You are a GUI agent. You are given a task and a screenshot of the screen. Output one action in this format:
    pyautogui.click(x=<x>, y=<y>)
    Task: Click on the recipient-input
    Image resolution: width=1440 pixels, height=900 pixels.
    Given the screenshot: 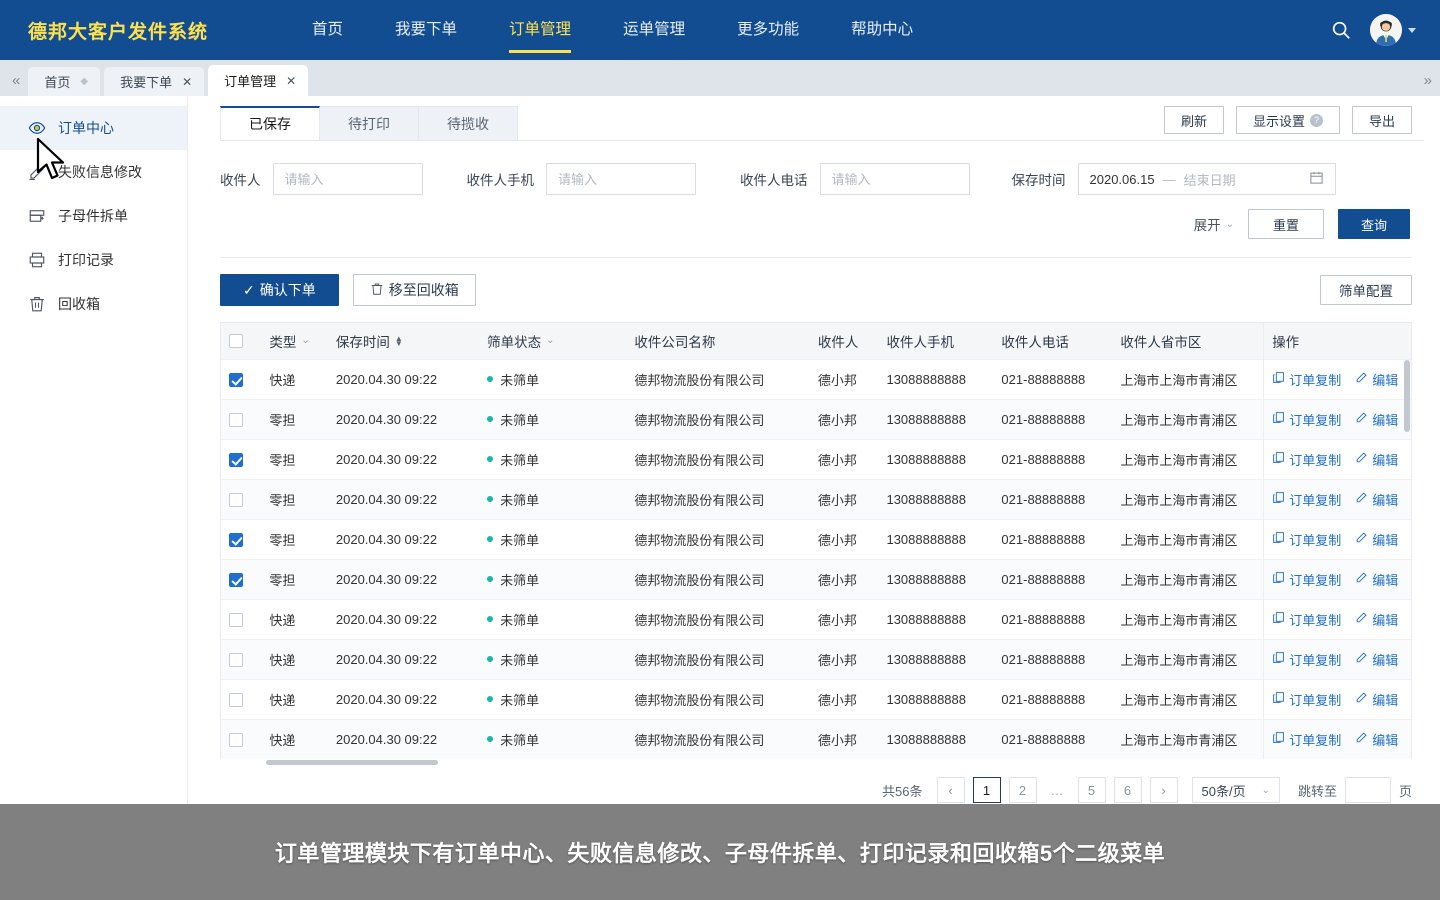 What is the action you would take?
    pyautogui.click(x=347, y=179)
    